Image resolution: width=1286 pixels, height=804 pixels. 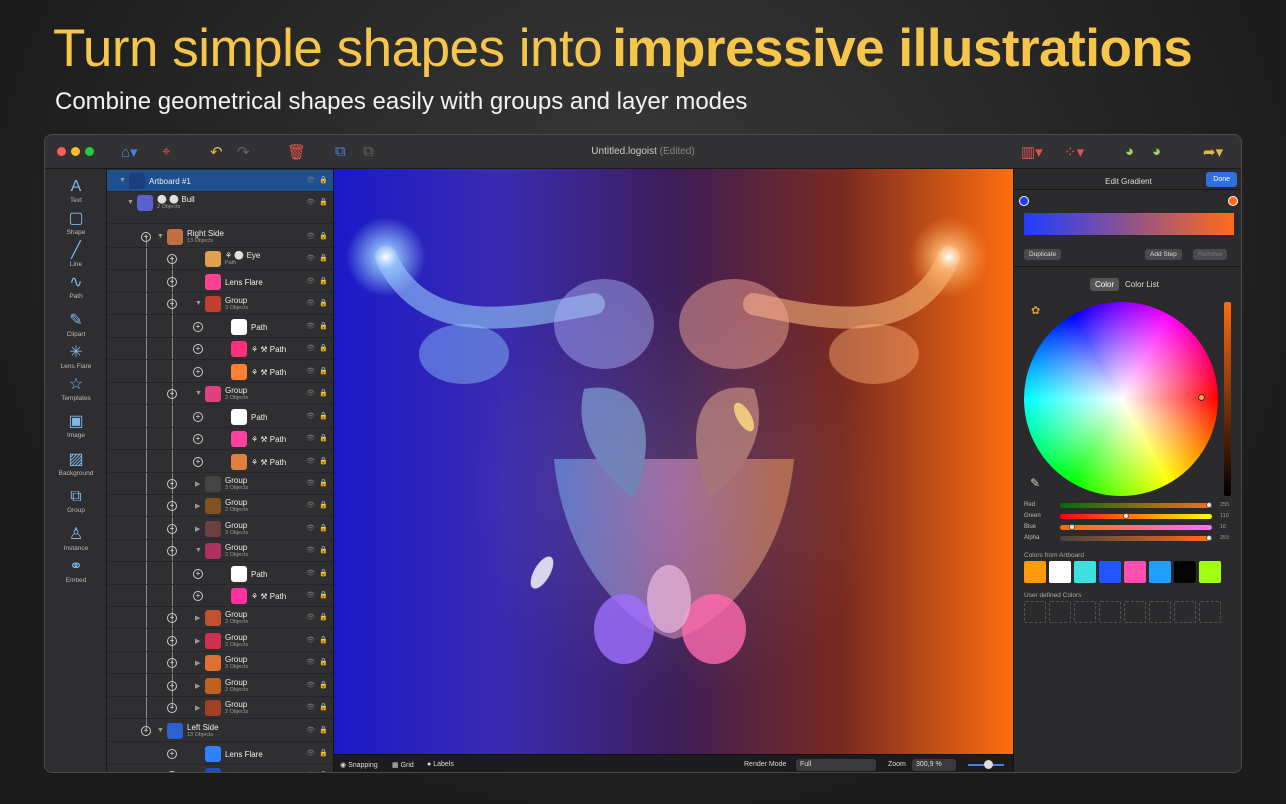 I want to click on tool-shape: ▢ Shape, so click(x=76, y=222).